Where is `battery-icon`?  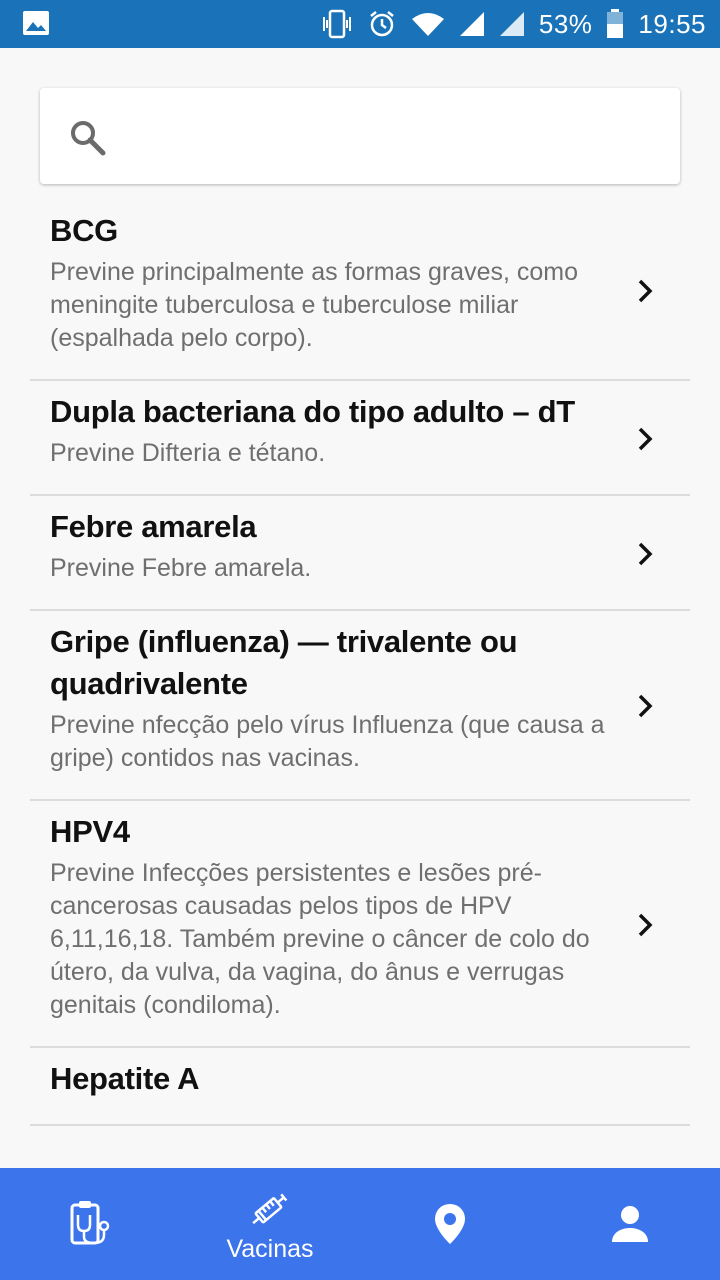
battery-icon is located at coordinates (615, 24).